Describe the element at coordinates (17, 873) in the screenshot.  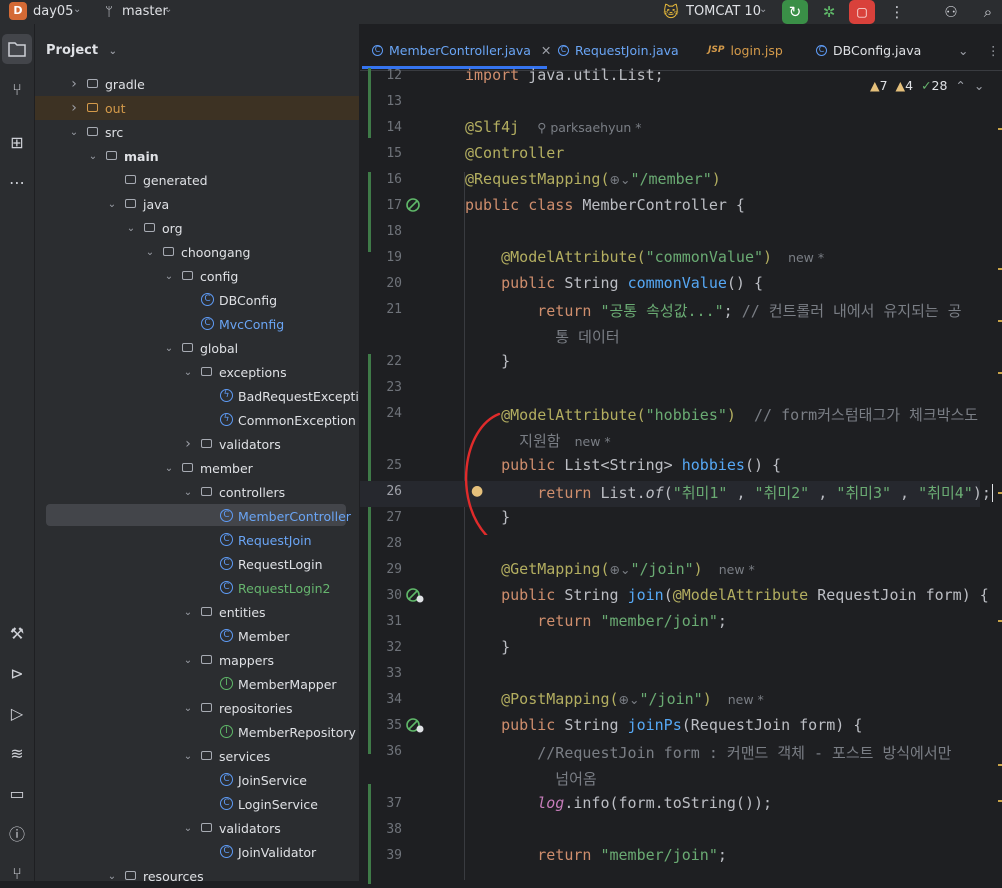
I see `git-icon: ⑂` at that location.